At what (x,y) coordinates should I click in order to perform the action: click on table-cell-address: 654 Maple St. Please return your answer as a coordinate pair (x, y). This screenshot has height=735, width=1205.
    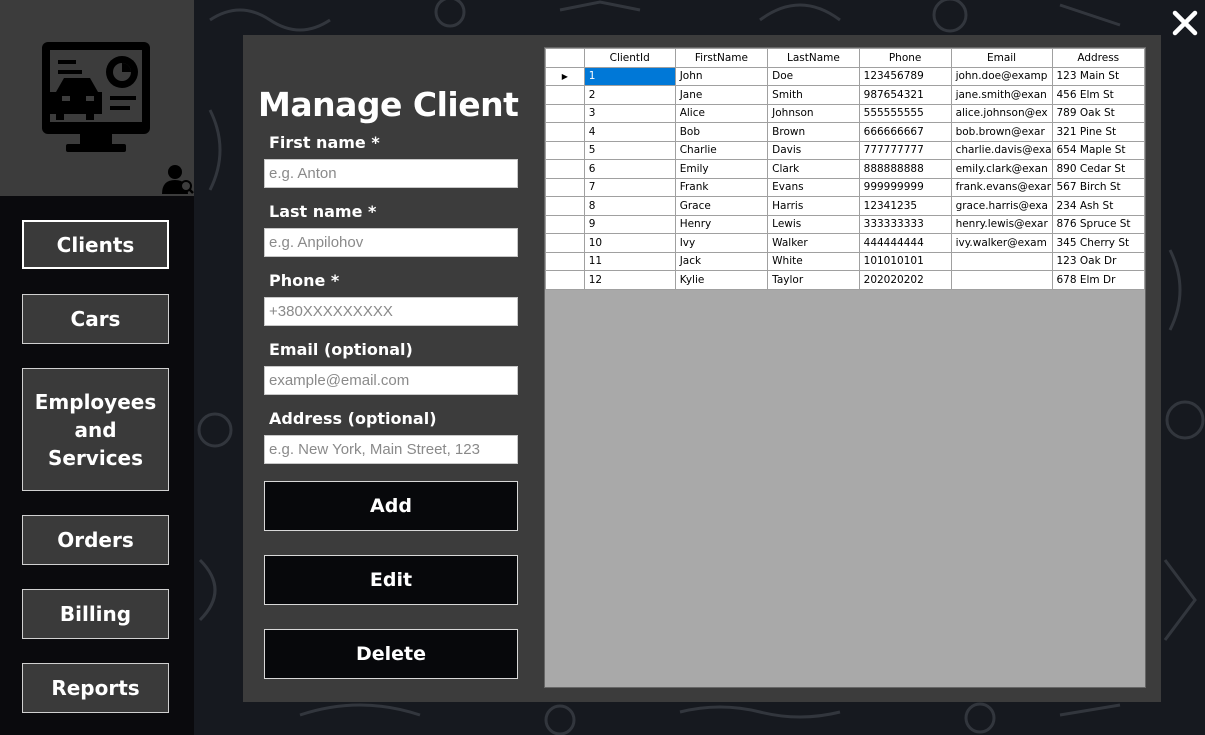
    Looking at the image, I should click on (1098, 150).